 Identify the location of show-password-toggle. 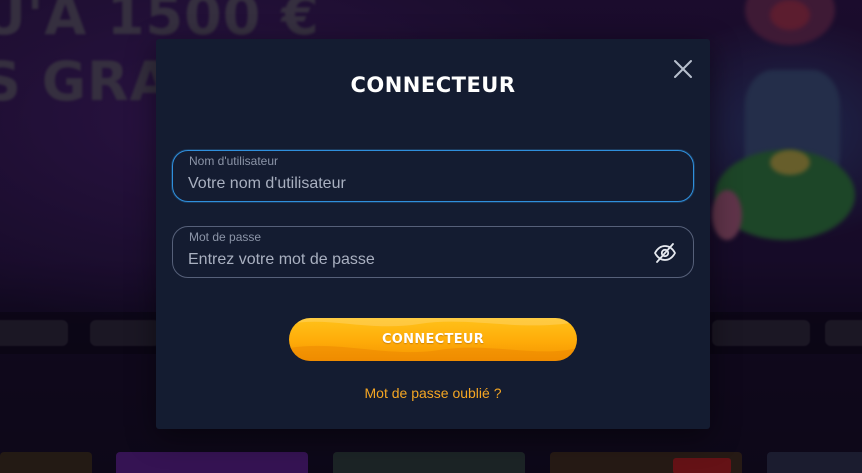
(665, 253).